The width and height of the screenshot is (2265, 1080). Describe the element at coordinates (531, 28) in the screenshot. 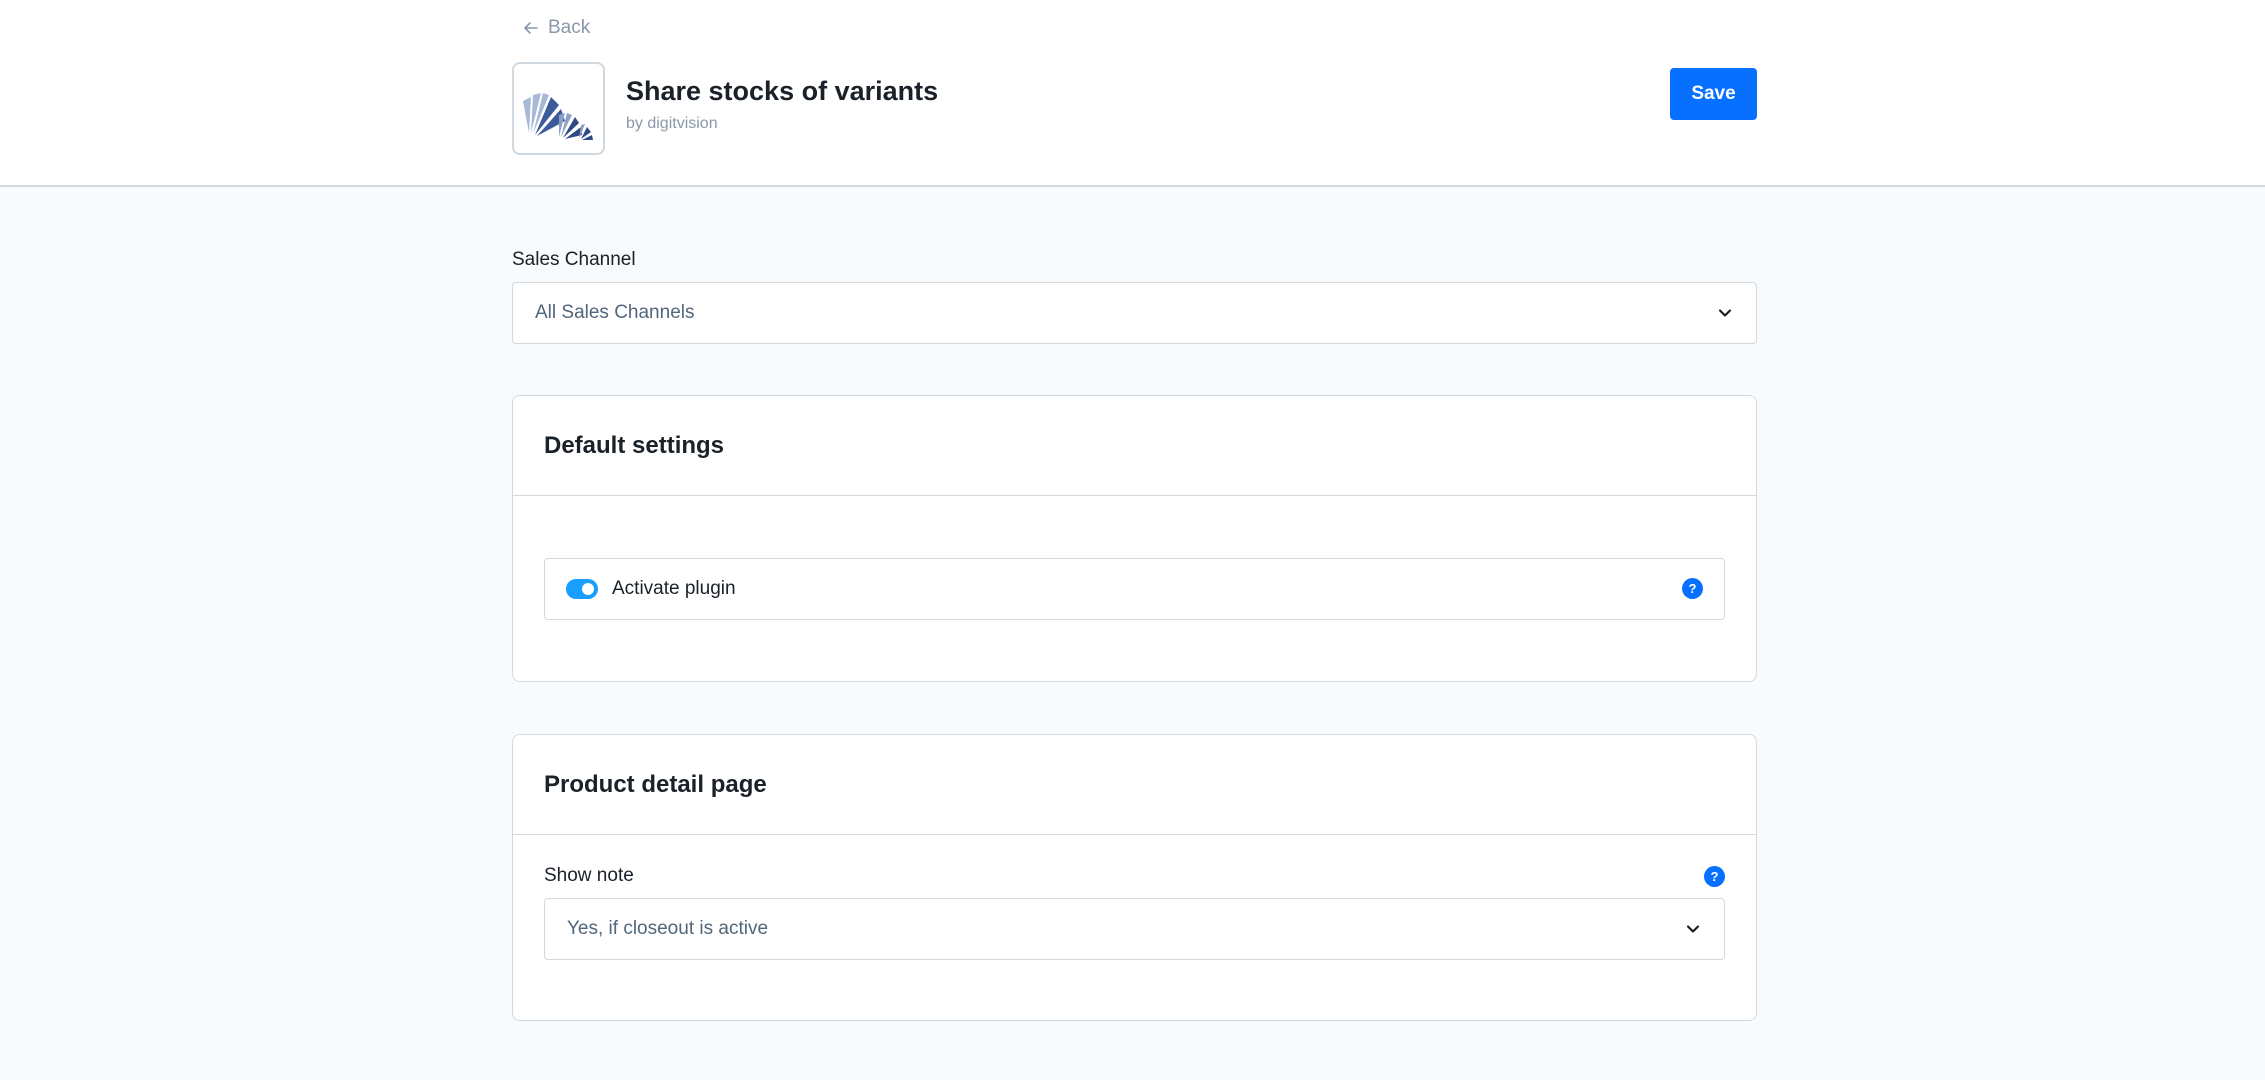

I see `arrow-left-icon` at that location.